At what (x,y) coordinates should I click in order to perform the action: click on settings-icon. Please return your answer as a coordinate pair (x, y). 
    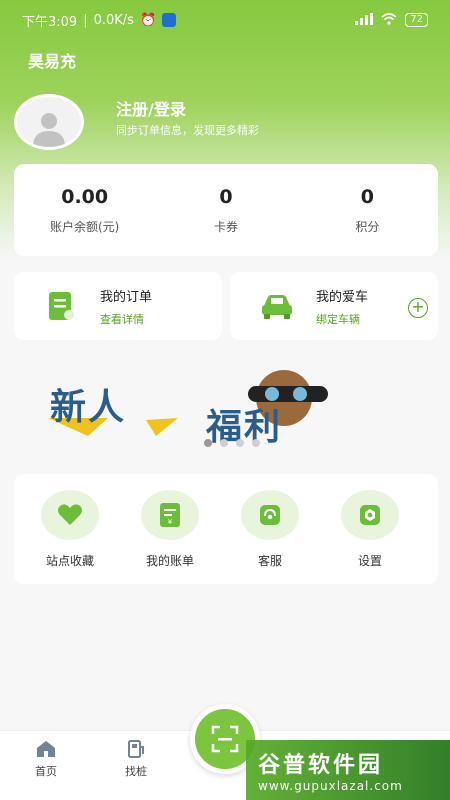
    Looking at the image, I should click on (370, 515).